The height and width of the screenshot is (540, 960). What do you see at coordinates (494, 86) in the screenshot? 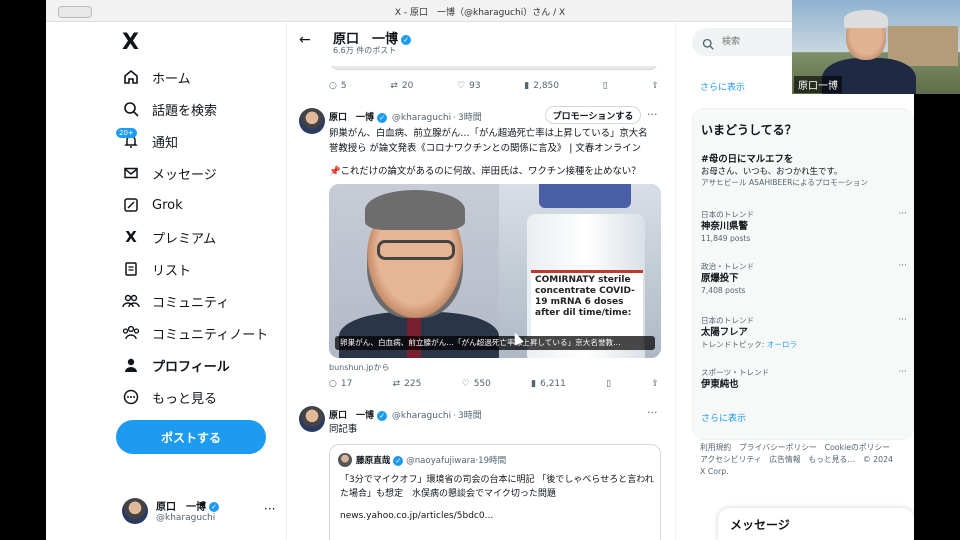
I see `post-actions: ○ 5 ⇄ 20 ♡ 93 ▮ 2,850 ▯ ⇪` at bounding box center [494, 86].